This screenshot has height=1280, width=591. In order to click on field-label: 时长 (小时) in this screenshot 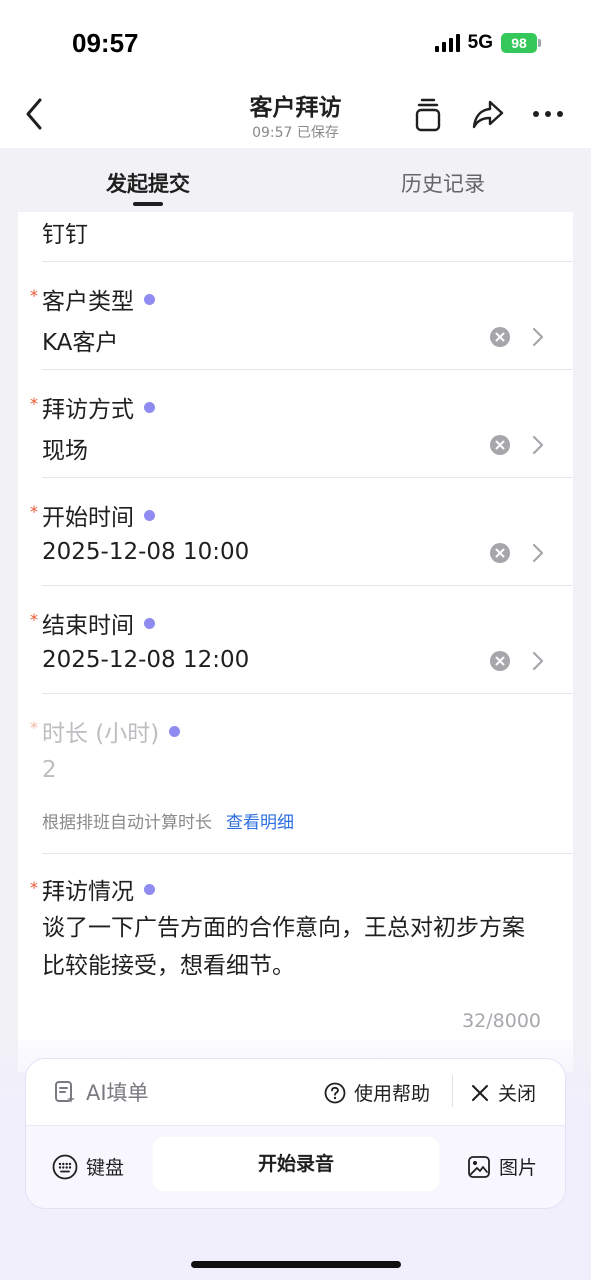, I will do `click(111, 731)`.